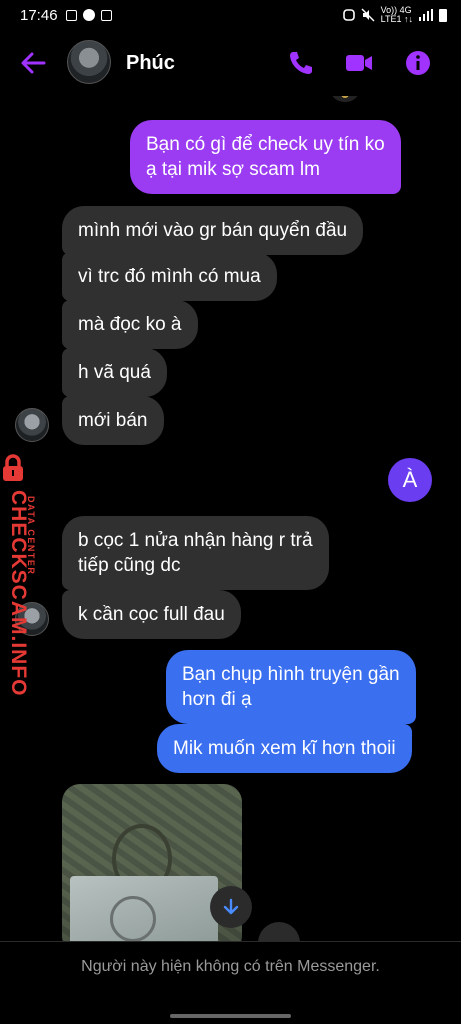 The width and height of the screenshot is (461, 1024). I want to click on alarm-icon, so click(348, 15).